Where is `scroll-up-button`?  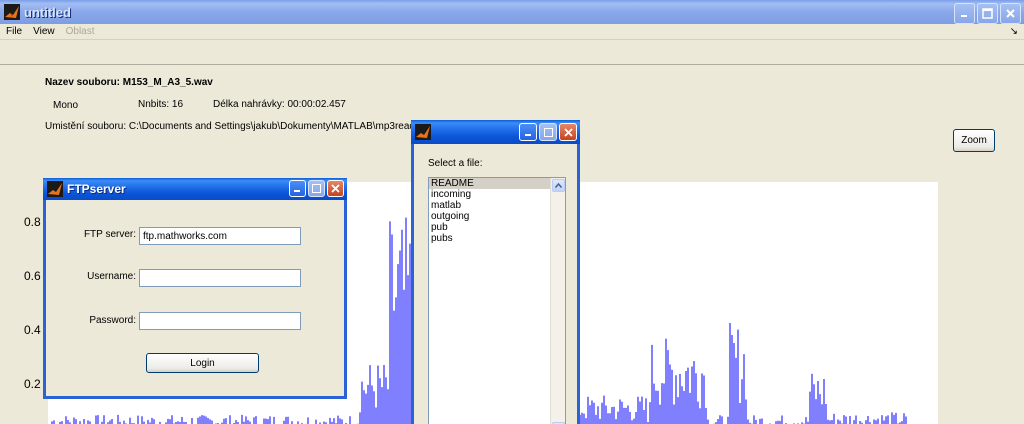 scroll-up-button is located at coordinates (558, 185).